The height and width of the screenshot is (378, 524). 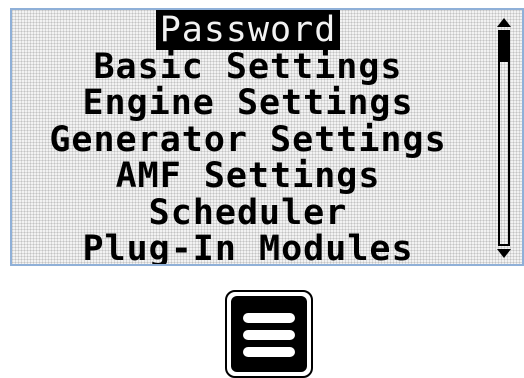 I want to click on menu-button, so click(x=269, y=334).